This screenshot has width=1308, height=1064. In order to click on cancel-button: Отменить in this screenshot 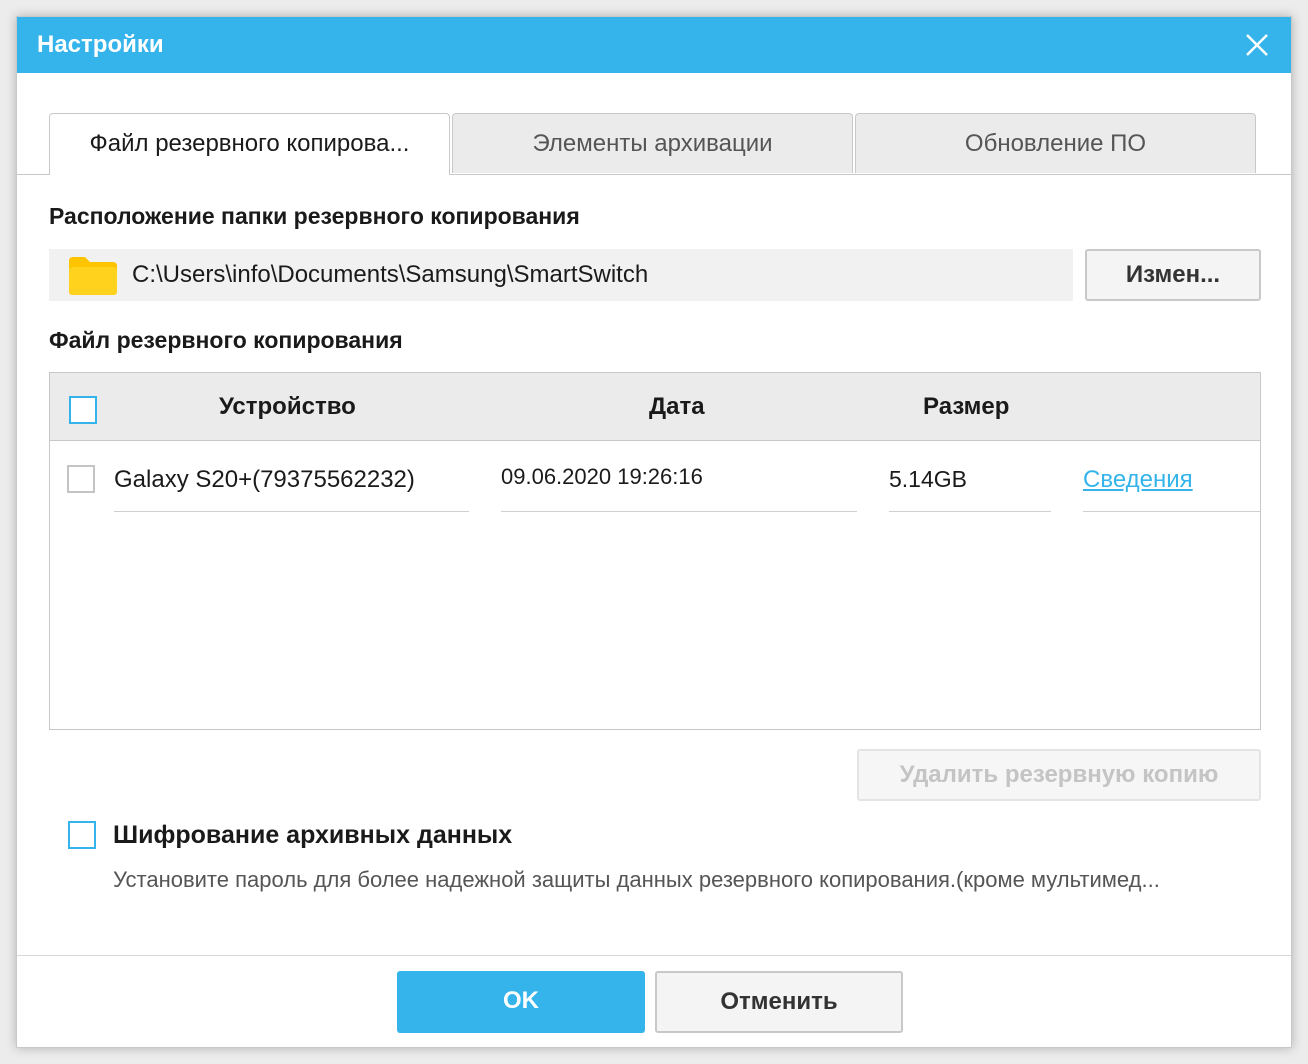, I will do `click(779, 1002)`.